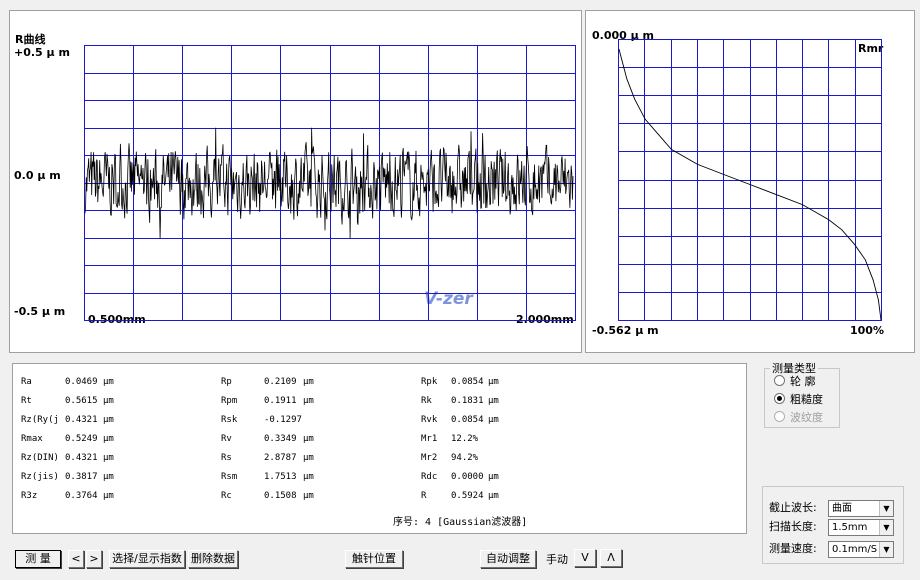 The height and width of the screenshot is (580, 920). What do you see at coordinates (81, 477) in the screenshot?
I see `param-value: 0.3817` at bounding box center [81, 477].